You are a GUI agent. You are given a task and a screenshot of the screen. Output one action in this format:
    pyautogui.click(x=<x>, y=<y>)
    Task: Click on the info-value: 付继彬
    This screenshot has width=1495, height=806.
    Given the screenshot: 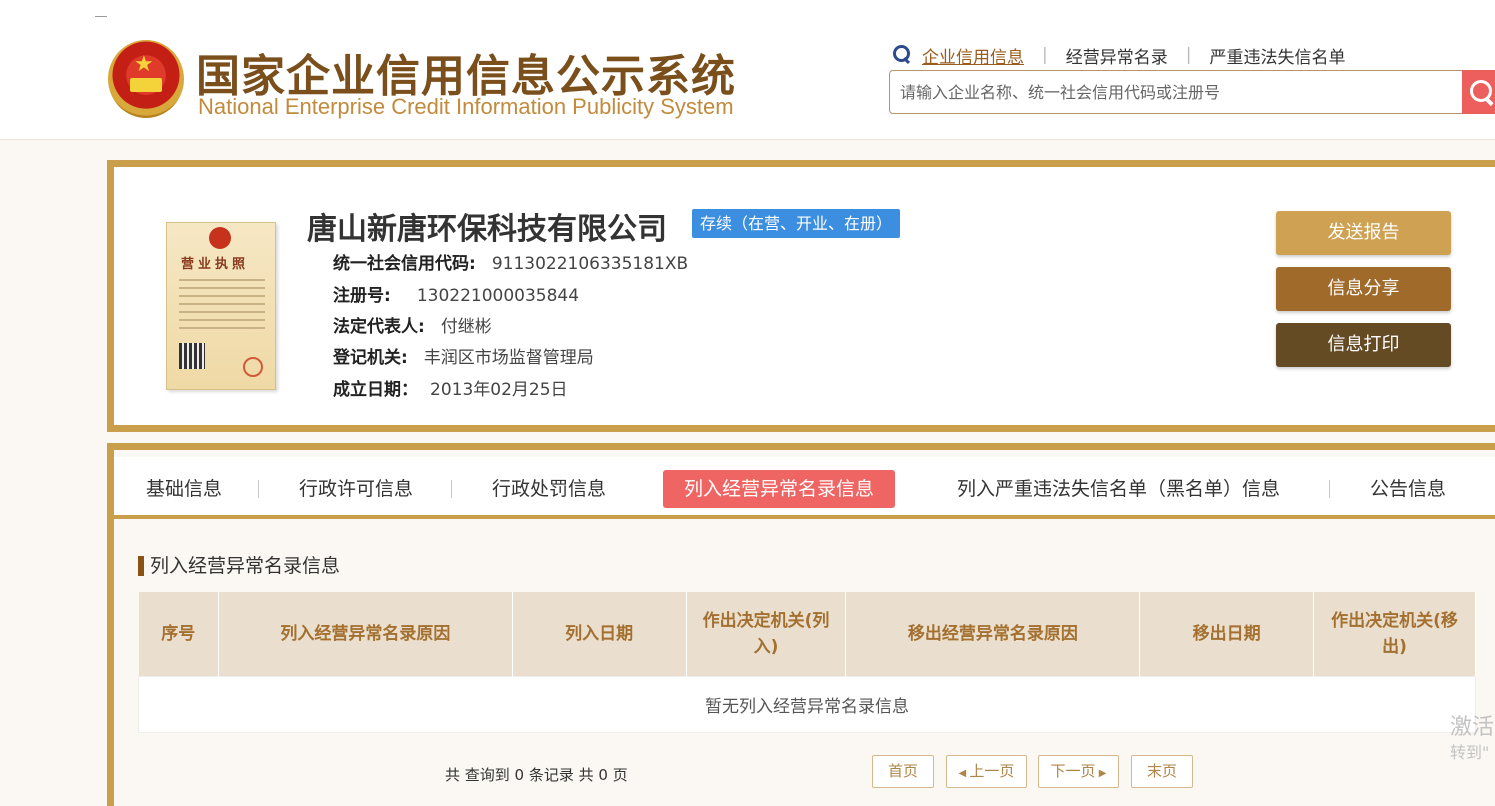 What is the action you would take?
    pyautogui.click(x=466, y=327)
    